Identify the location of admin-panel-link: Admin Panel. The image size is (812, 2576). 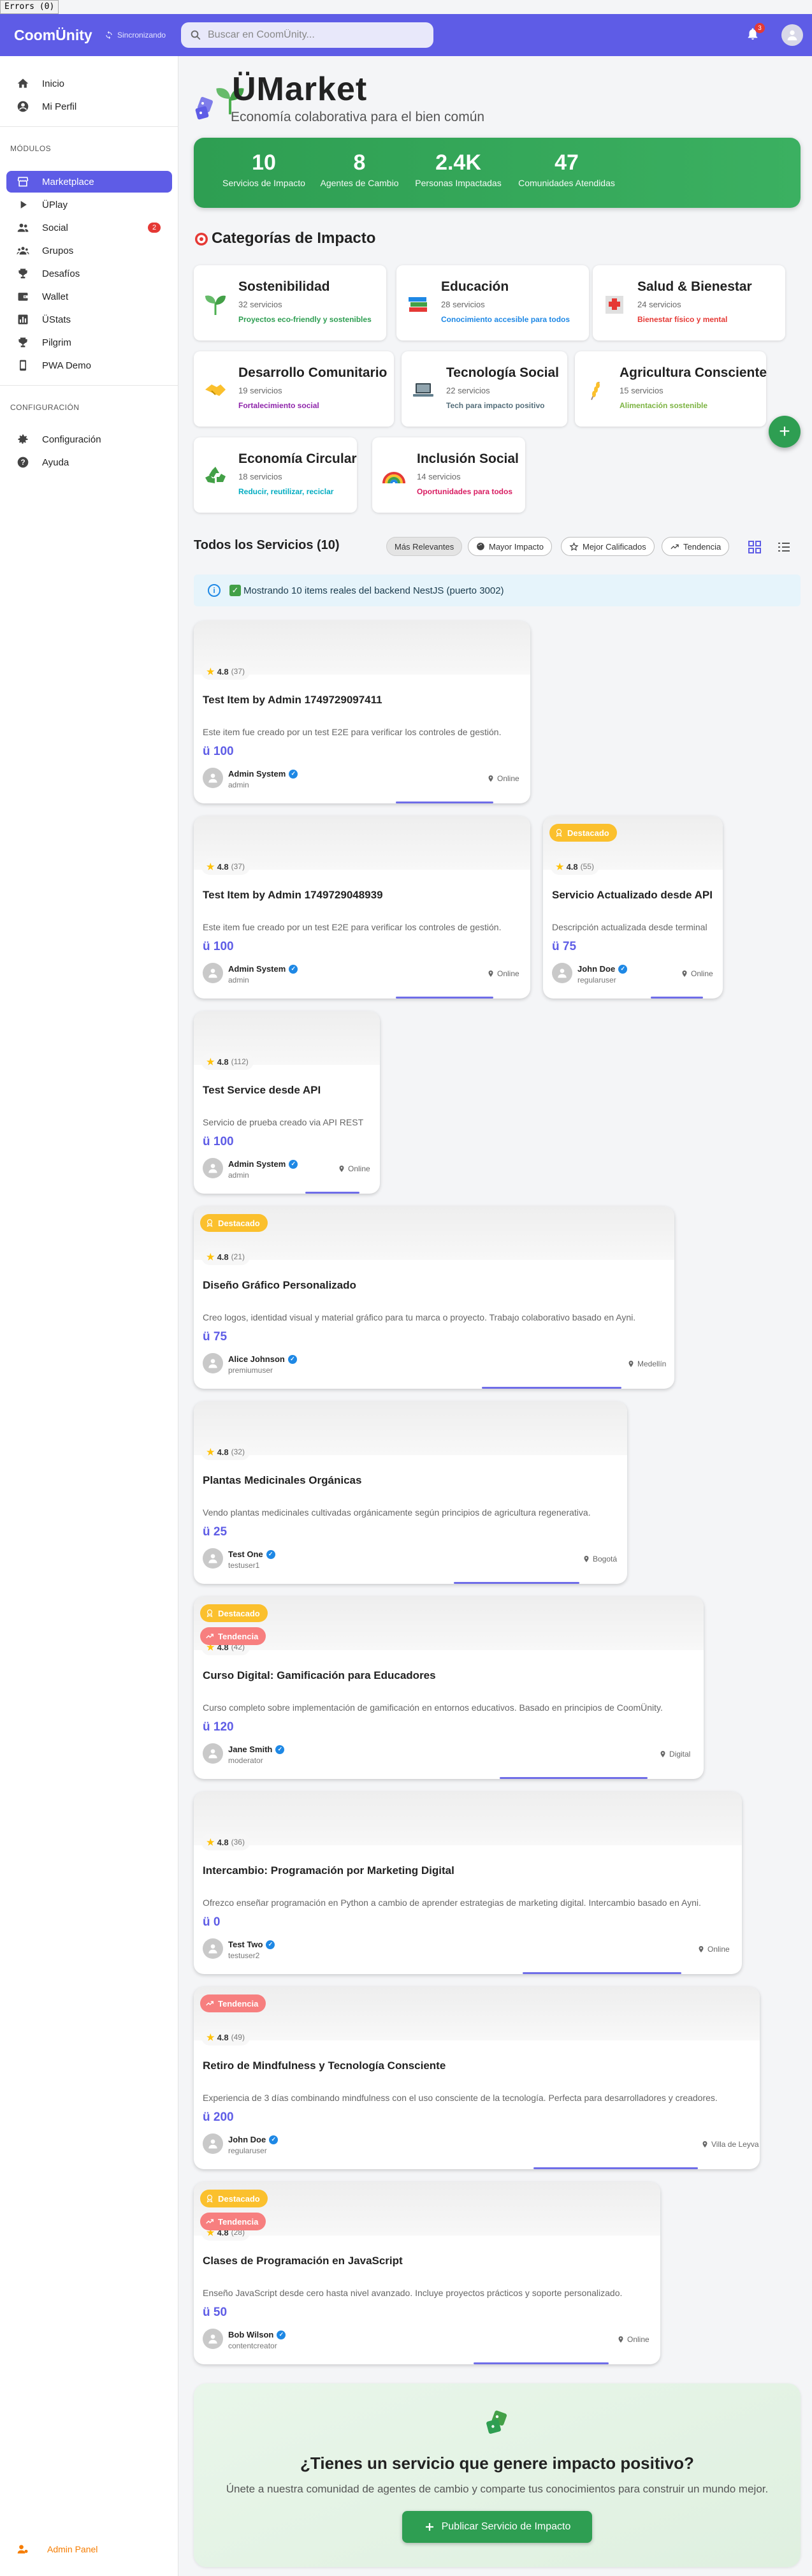
(57, 2549).